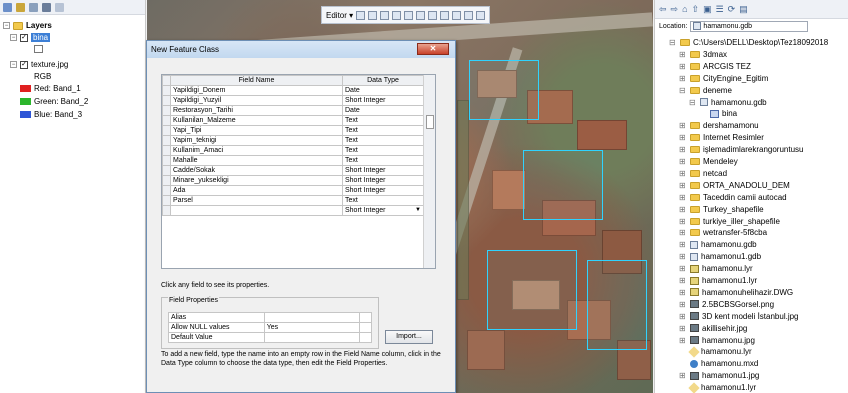 Image resolution: width=848 pixels, height=393 pixels. What do you see at coordinates (25, 114) in the screenshot?
I see `blue-swatch-icon` at bounding box center [25, 114].